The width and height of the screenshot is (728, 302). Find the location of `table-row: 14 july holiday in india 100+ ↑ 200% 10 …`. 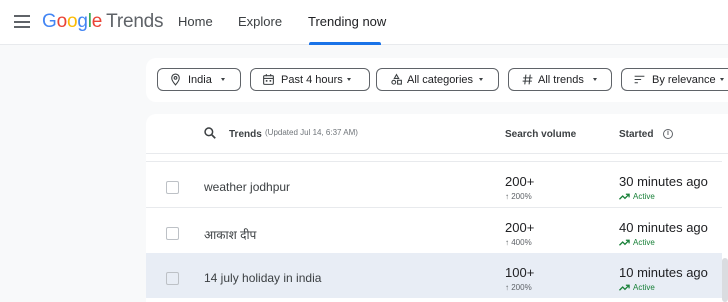

table-row: 14 july holiday in india 100+ ↑ 200% 10 … is located at coordinates (434, 275).